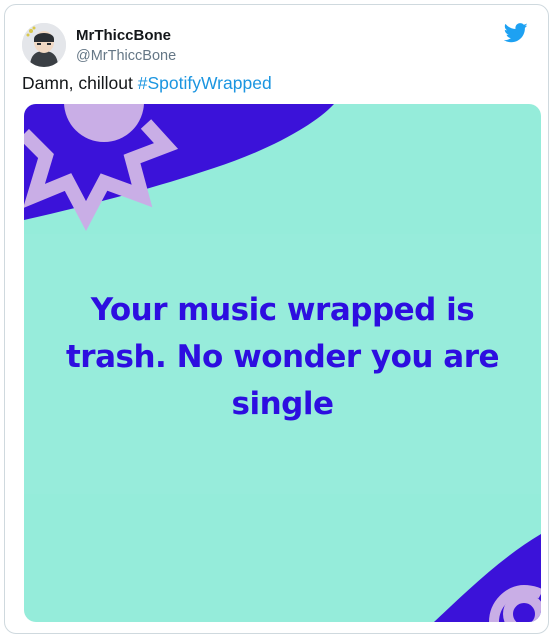 The image size is (555, 634). Describe the element at coordinates (123, 36) in the screenshot. I see `author-name: MrThiccBone` at that location.